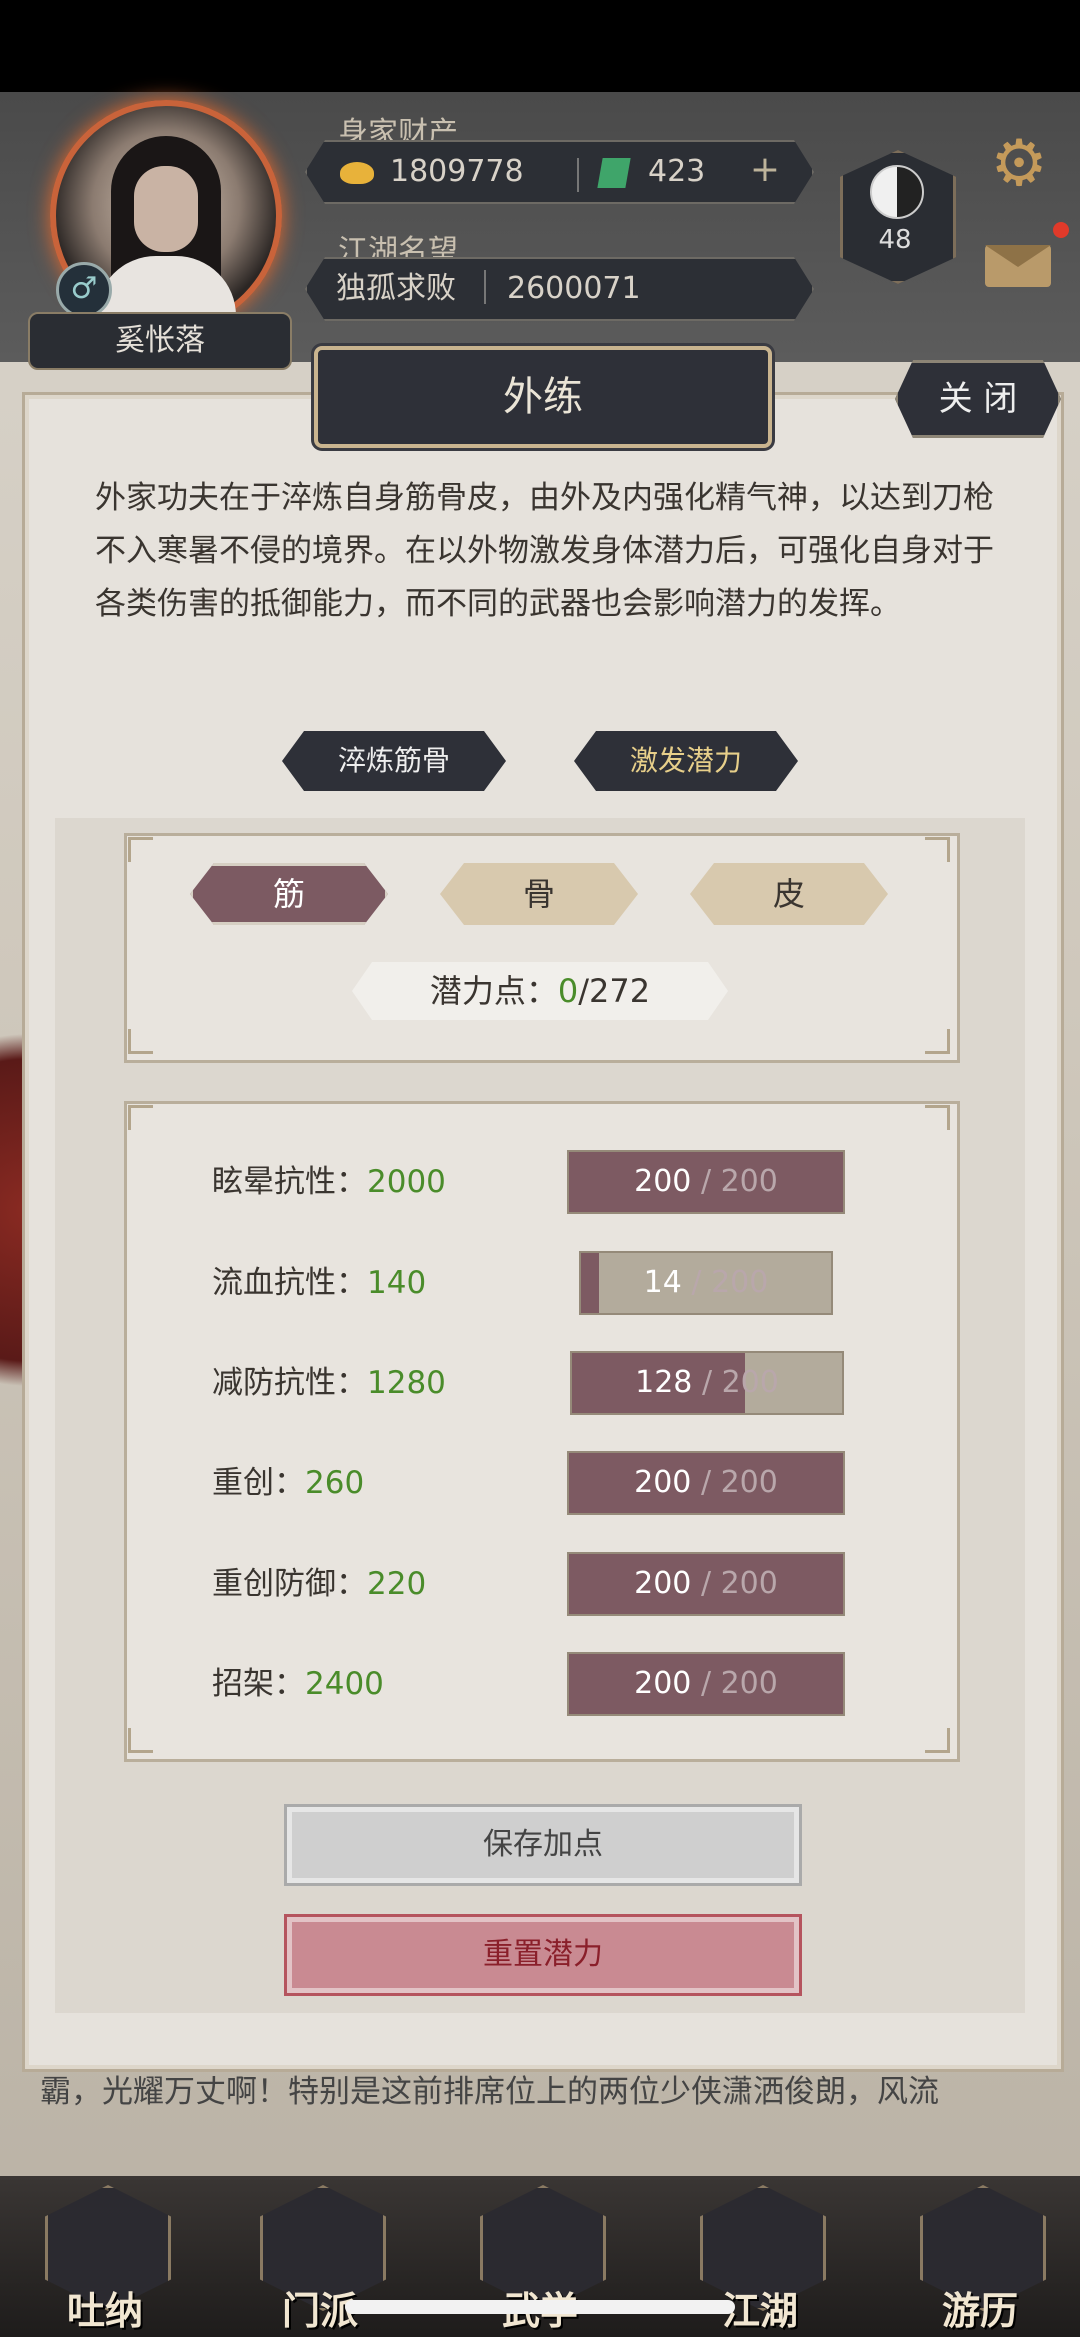  What do you see at coordinates (406, 1182) in the screenshot?
I see `stat-value: 2000` at bounding box center [406, 1182].